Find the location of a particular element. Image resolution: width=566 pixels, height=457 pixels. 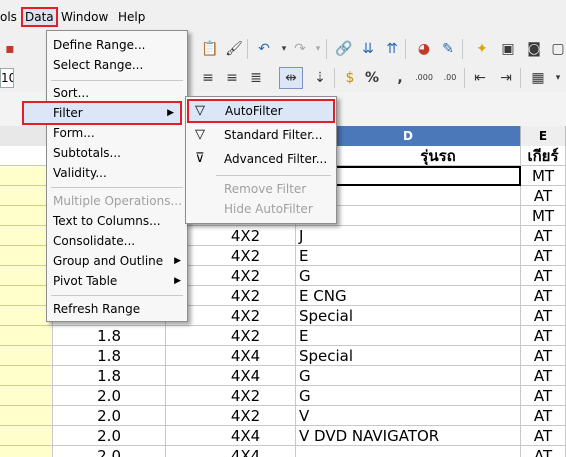

paste-icon: 📋 is located at coordinates (210, 49).